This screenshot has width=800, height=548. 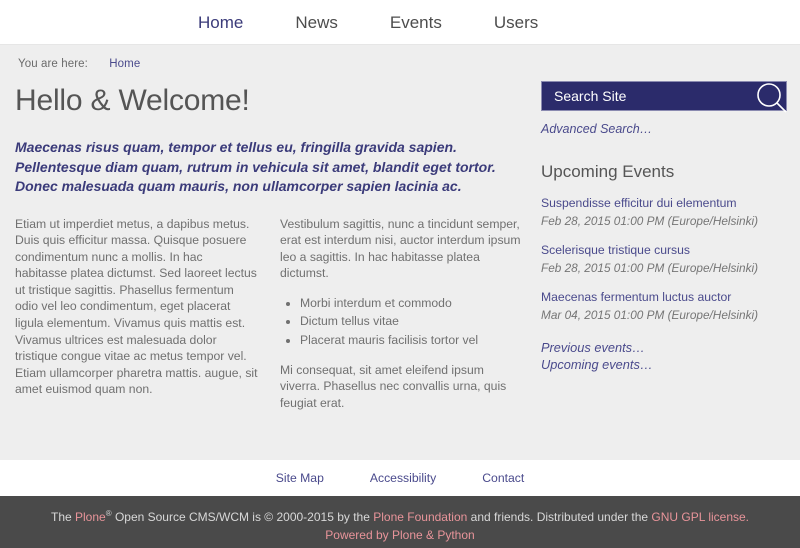 What do you see at coordinates (664, 297) in the screenshot?
I see `event-title-link: Maecenas fermentum luctus auctor` at bounding box center [664, 297].